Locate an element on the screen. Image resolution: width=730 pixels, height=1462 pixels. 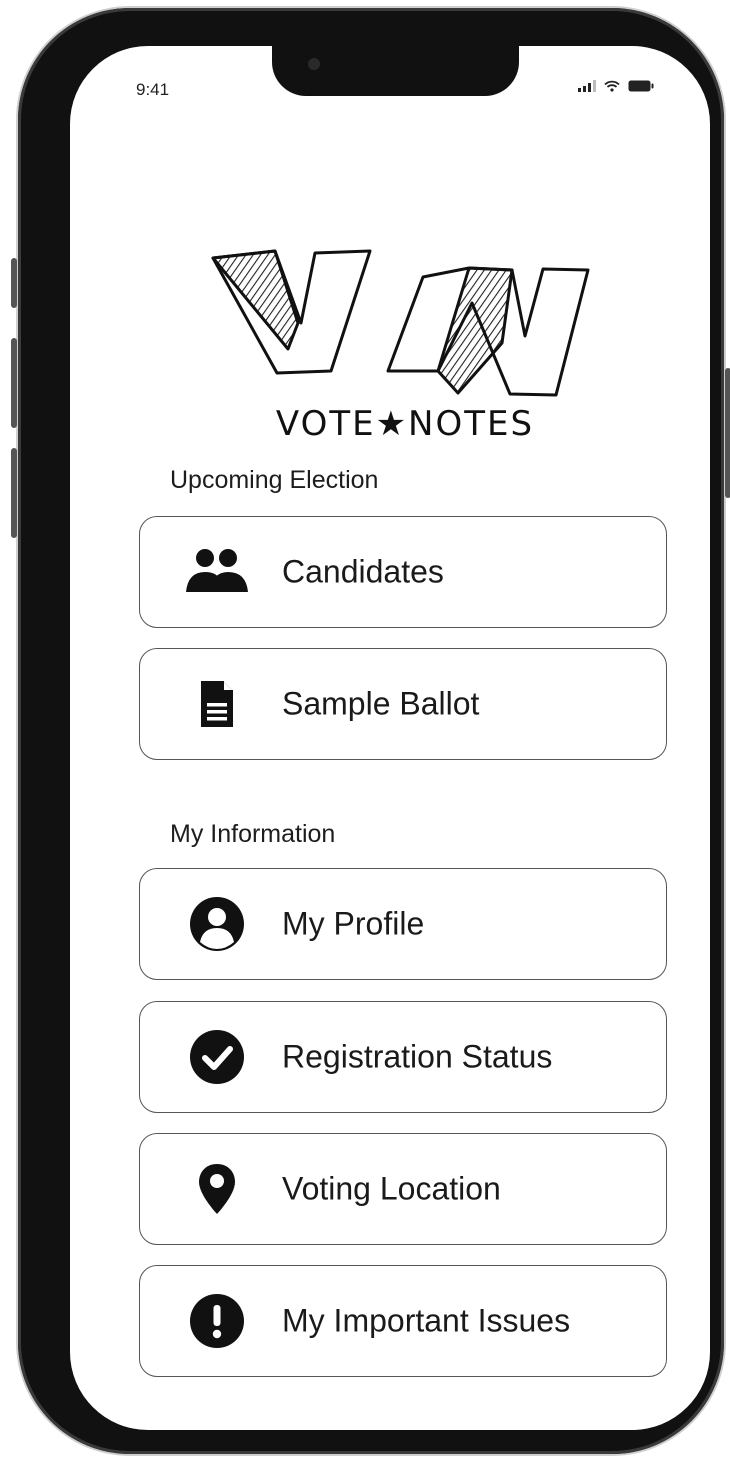
sample-ballot-label: Sample Ballot is located at coordinates (381, 703).